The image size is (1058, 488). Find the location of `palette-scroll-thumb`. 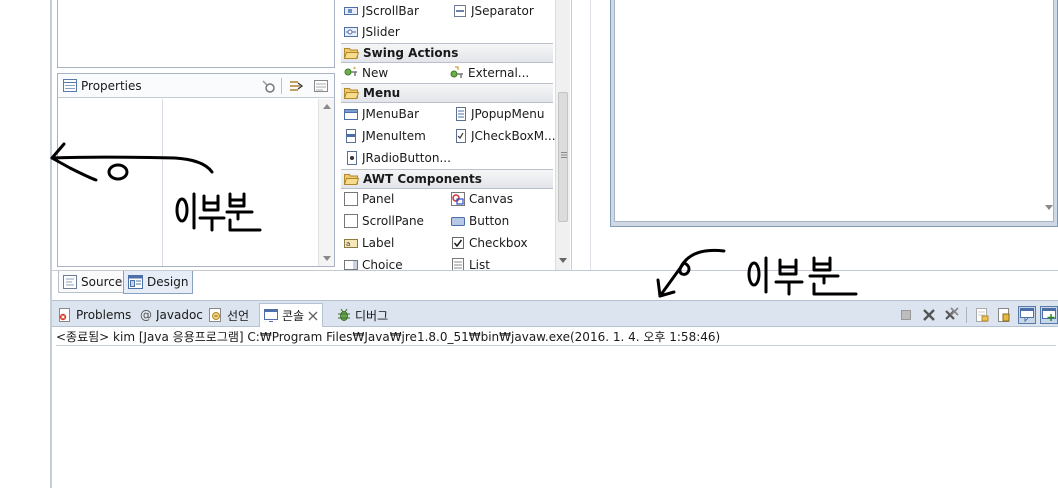

palette-scroll-thumb is located at coordinates (563, 157).